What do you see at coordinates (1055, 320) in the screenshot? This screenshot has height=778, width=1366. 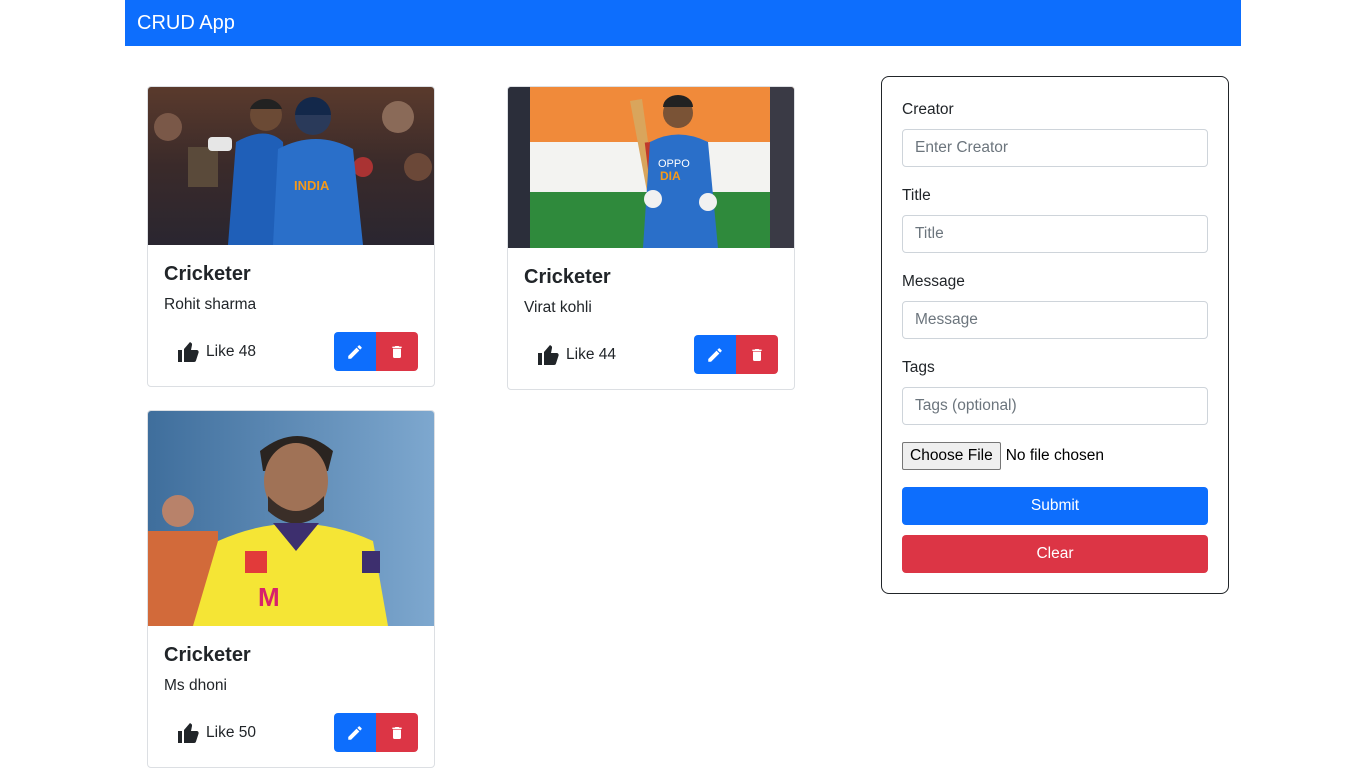 I see `message-input` at bounding box center [1055, 320].